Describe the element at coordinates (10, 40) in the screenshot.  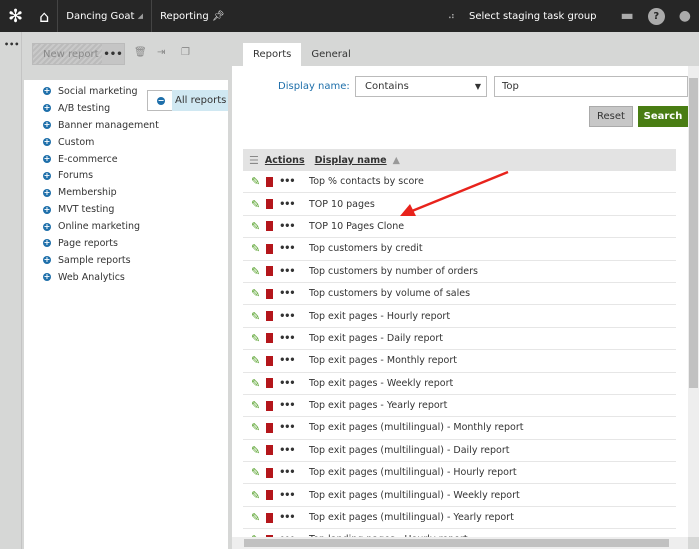
I see `menu-icon: •••` at that location.